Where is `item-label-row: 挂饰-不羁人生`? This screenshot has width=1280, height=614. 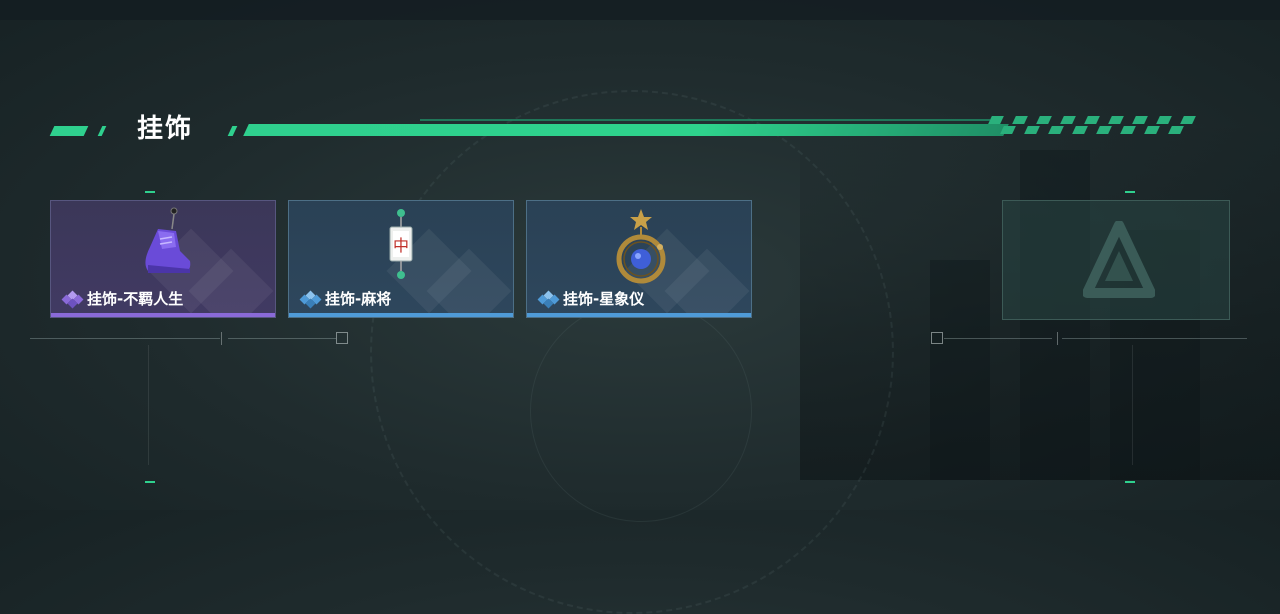 item-label-row: 挂饰-不羁人生 is located at coordinates (122, 298).